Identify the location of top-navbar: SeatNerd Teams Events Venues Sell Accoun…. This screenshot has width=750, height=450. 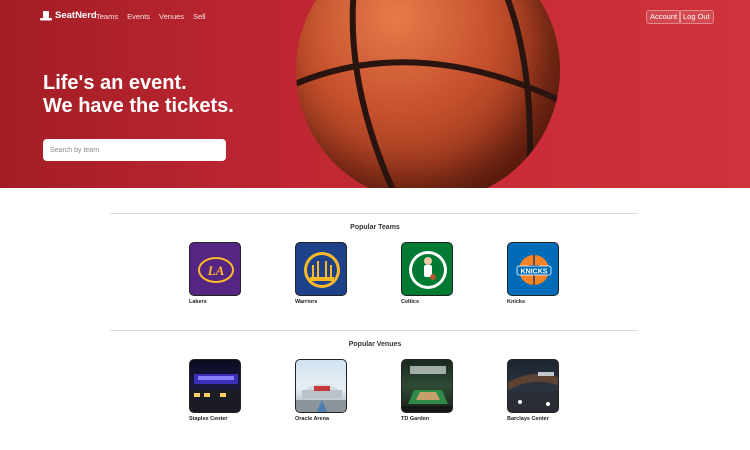
(375, 17).